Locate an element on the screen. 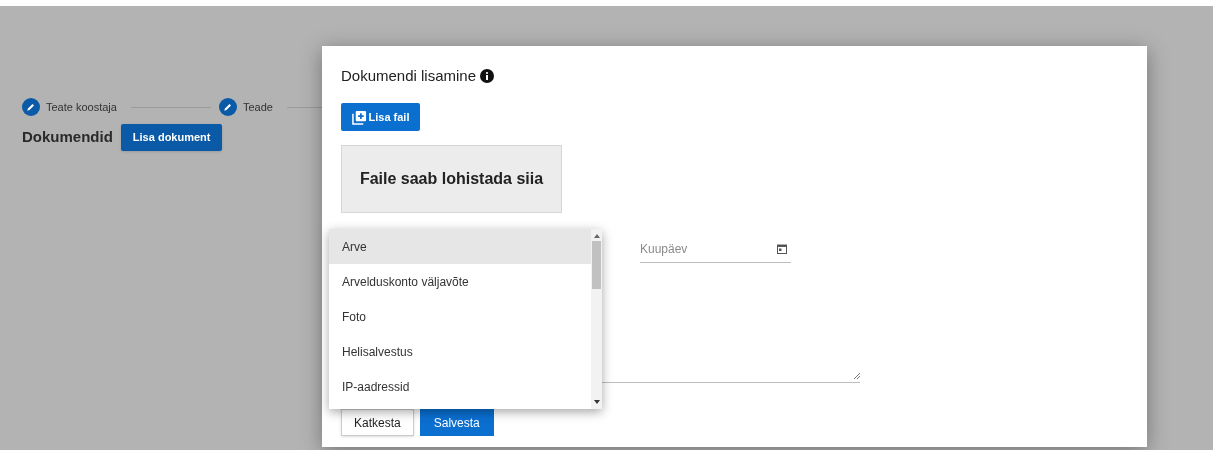  cancel-button: Katkesta is located at coordinates (377, 422).